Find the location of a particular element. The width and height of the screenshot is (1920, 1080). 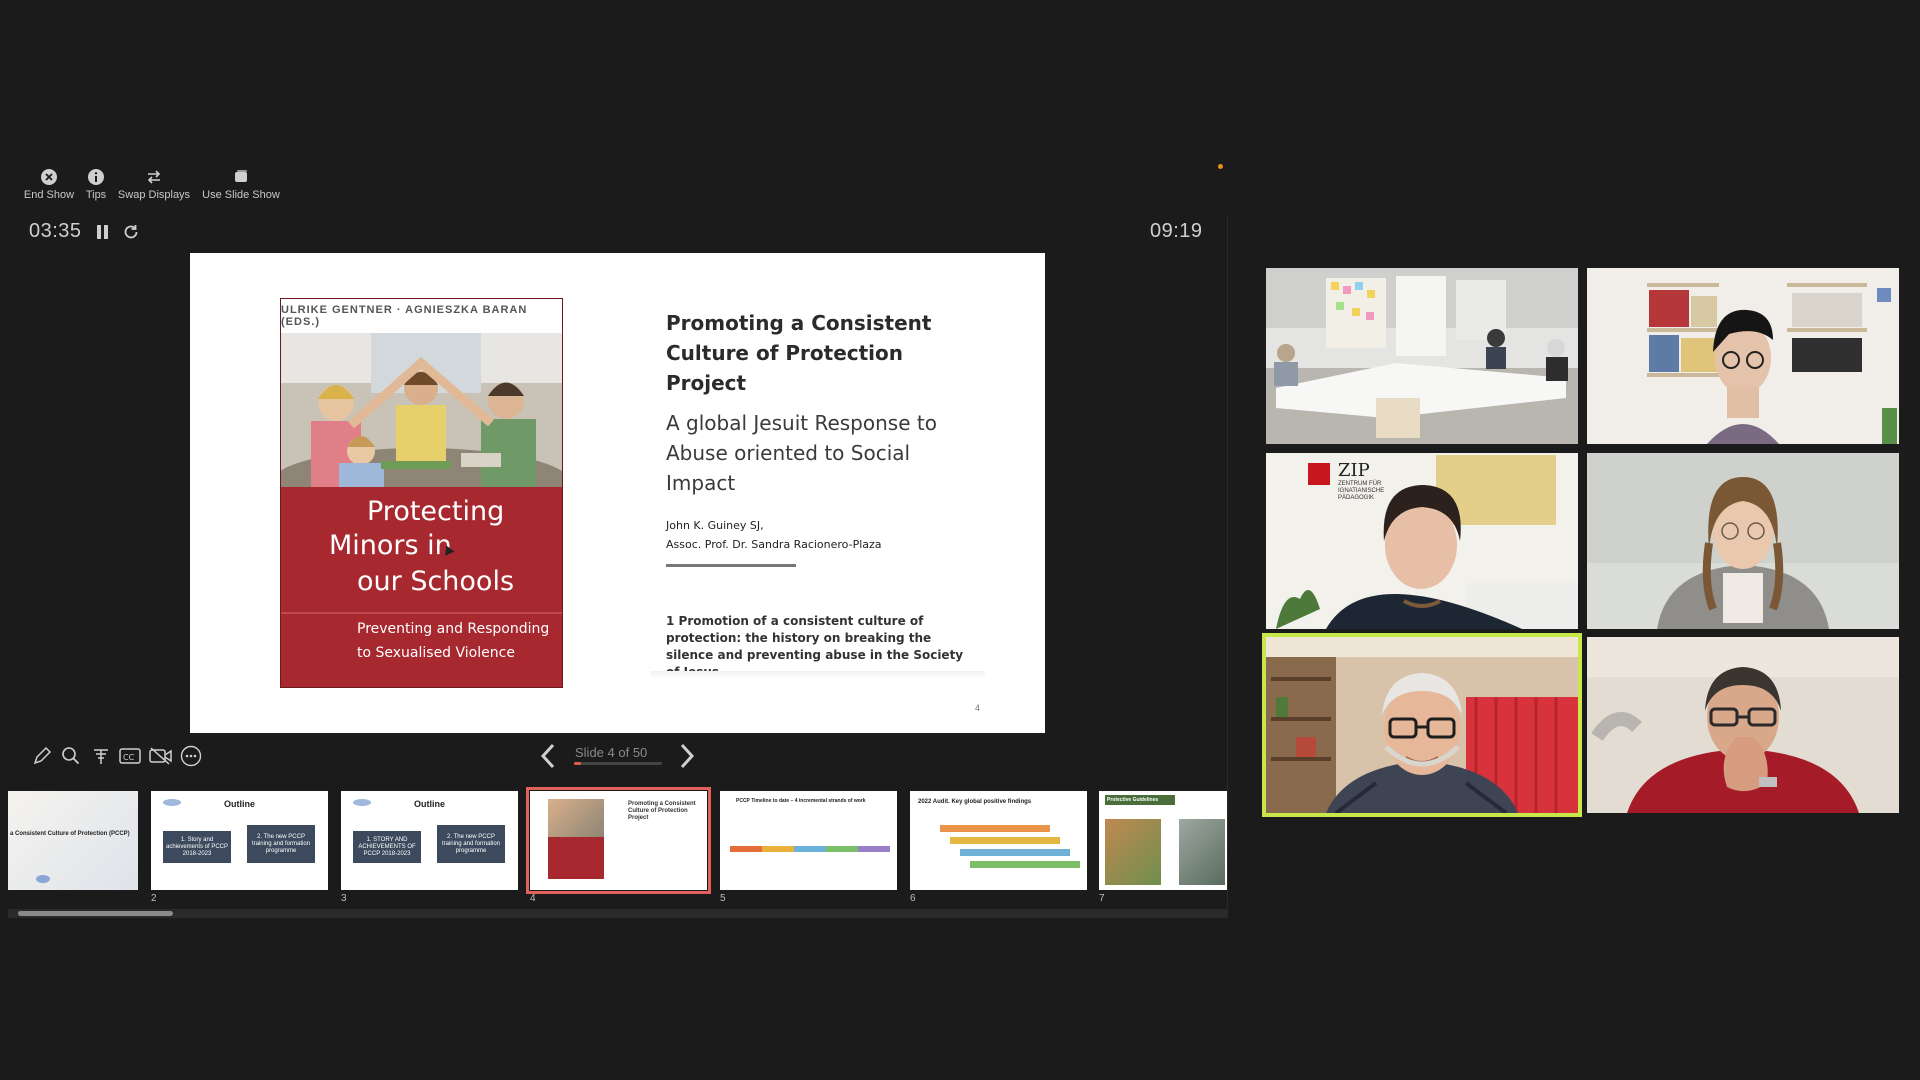

thumb-5-number: 5 is located at coordinates (723, 898).